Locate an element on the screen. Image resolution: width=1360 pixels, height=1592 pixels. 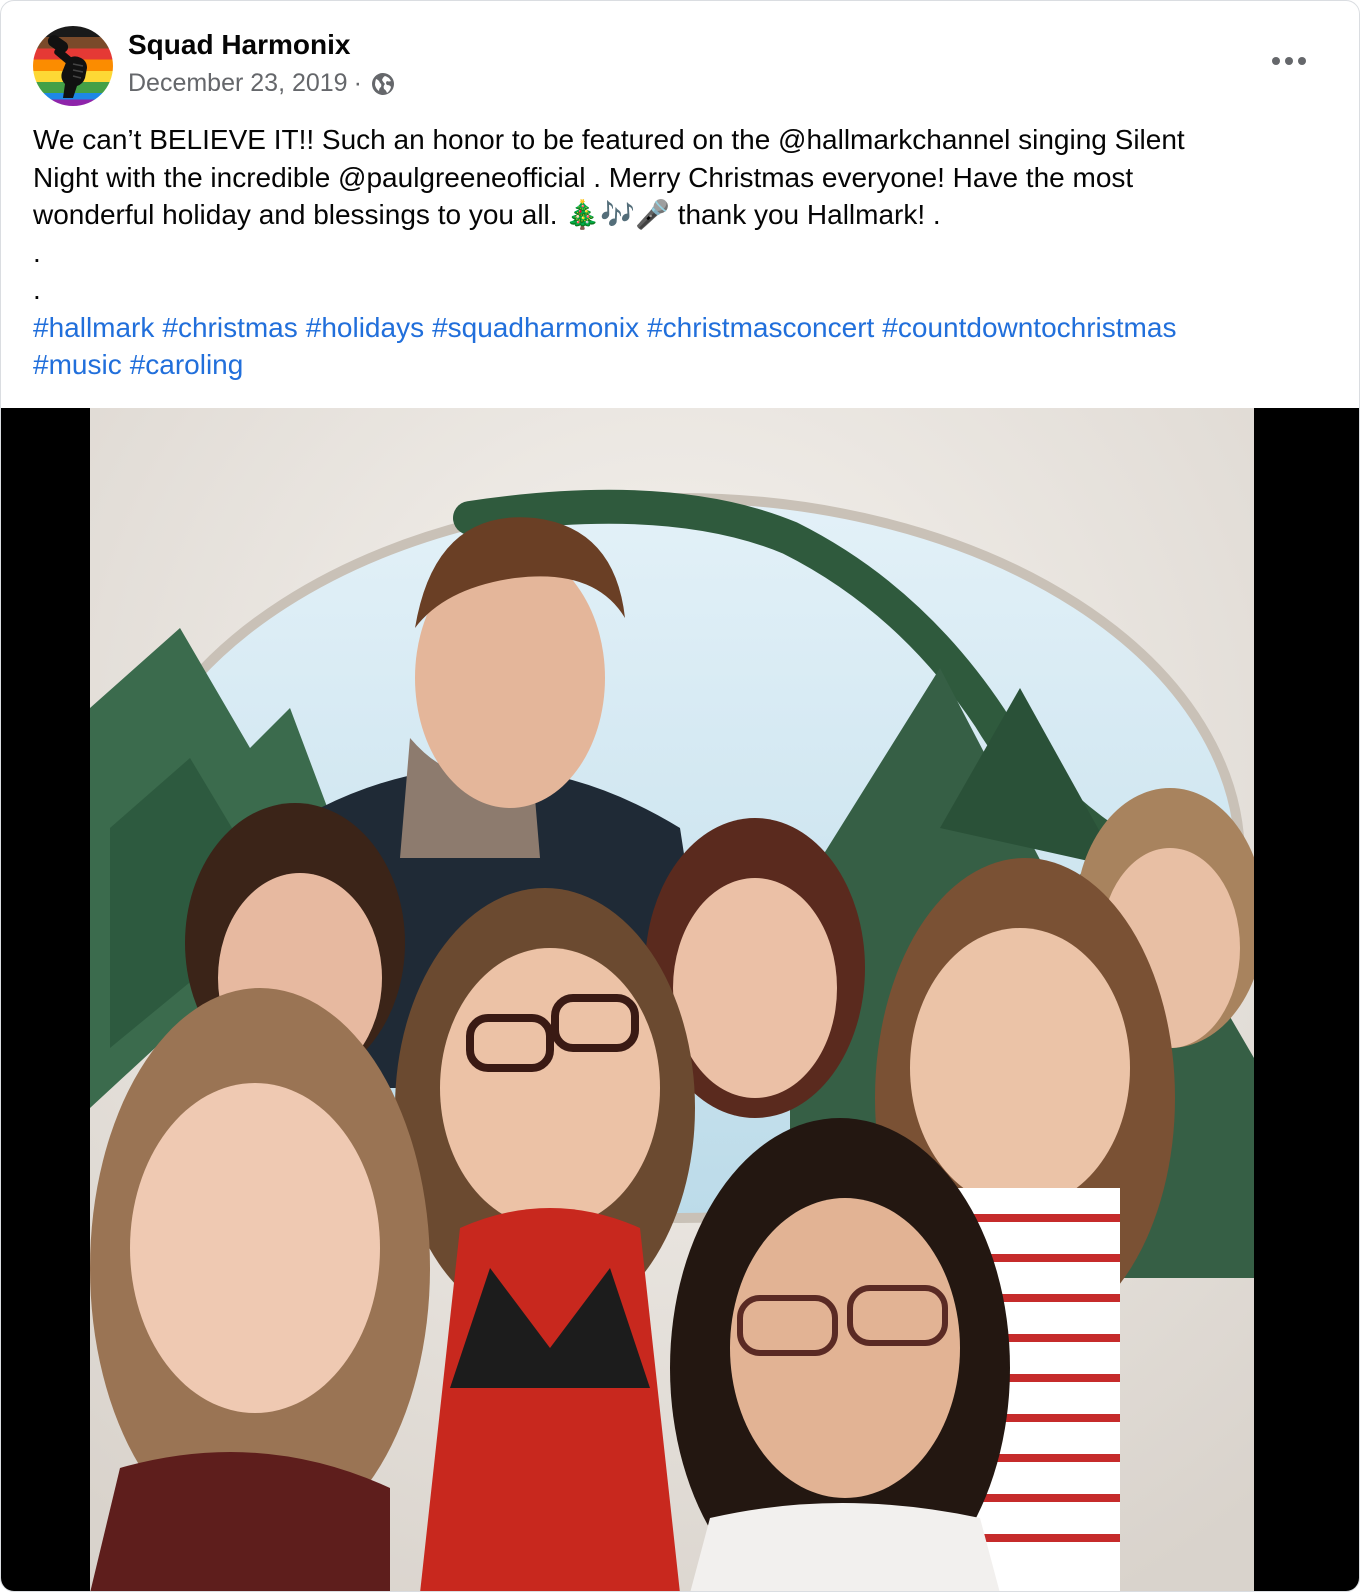
avatar is located at coordinates (73, 66).